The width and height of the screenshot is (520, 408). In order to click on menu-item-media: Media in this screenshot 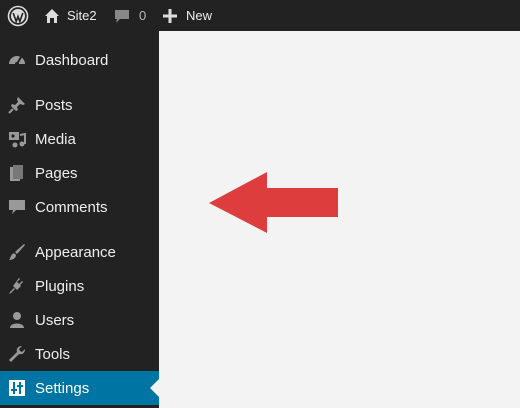, I will do `click(79, 139)`.